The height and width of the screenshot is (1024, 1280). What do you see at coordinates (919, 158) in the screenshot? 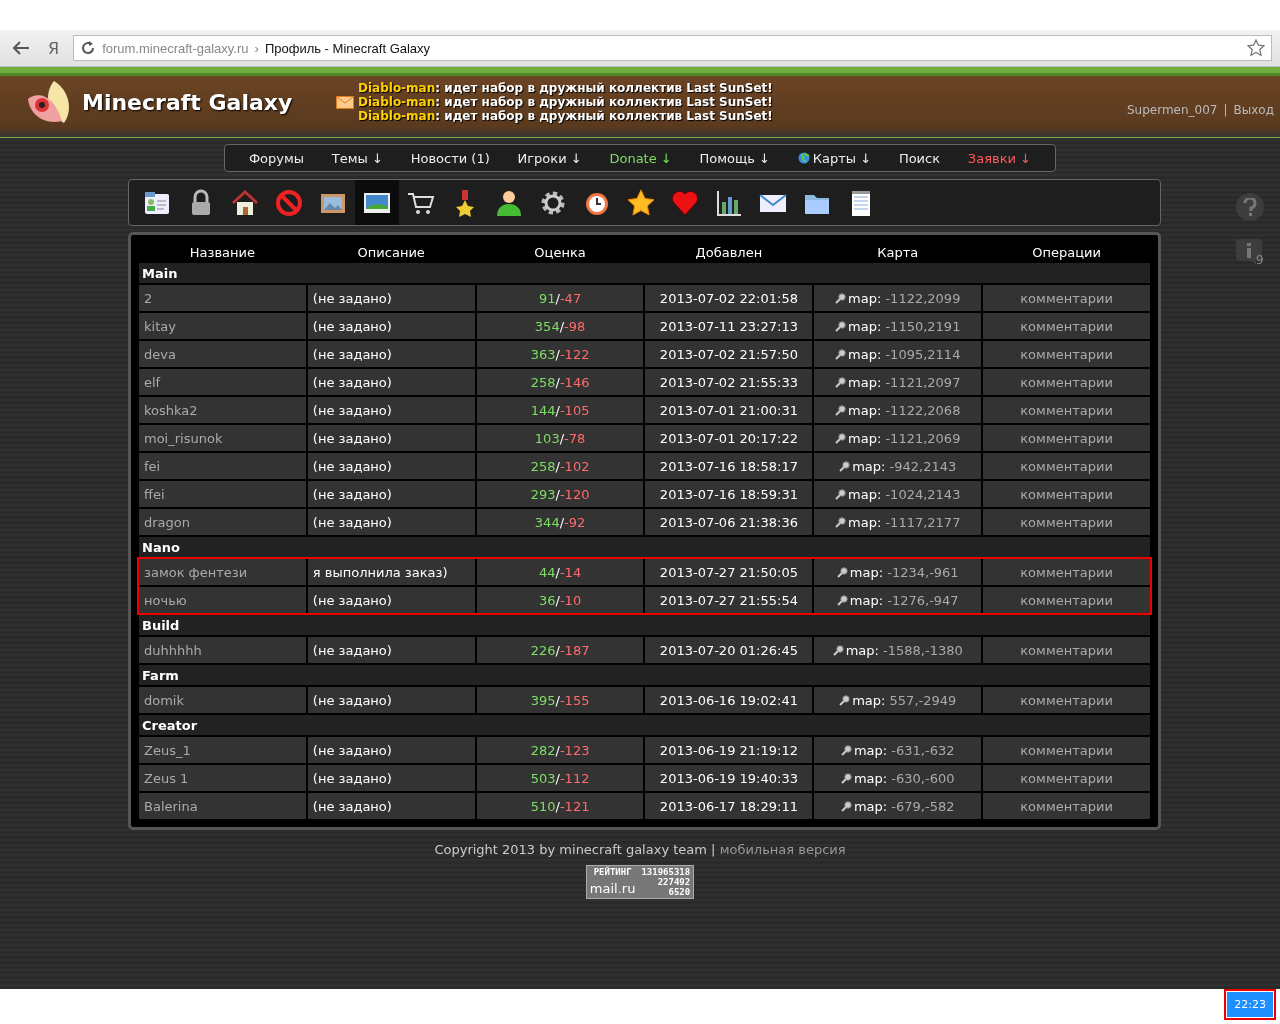
I see `menu-item: Поиск` at bounding box center [919, 158].